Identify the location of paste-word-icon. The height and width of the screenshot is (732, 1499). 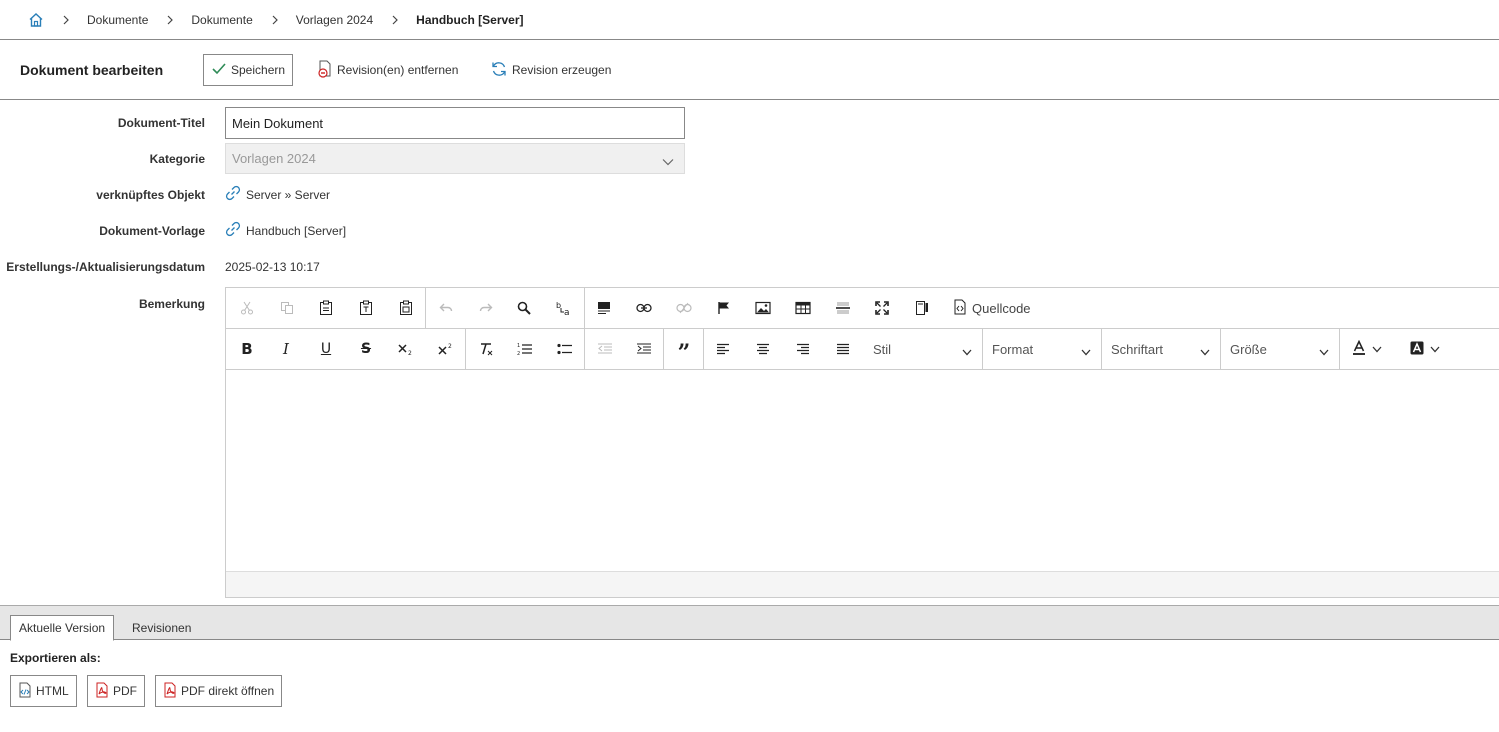
(406, 308).